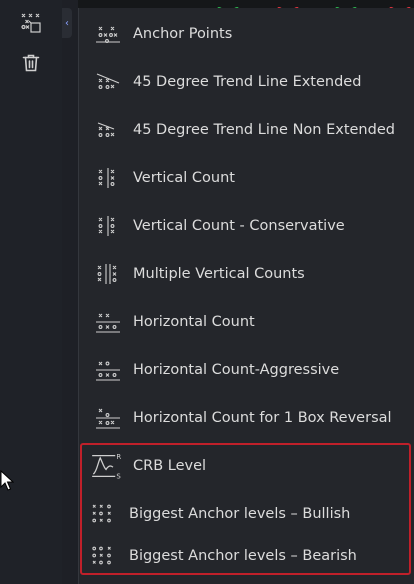 The image size is (414, 584). I want to click on menu-item-45-degree-trend-line-non-extended: 45 Degree Trend Line Non Extended, so click(246, 130).